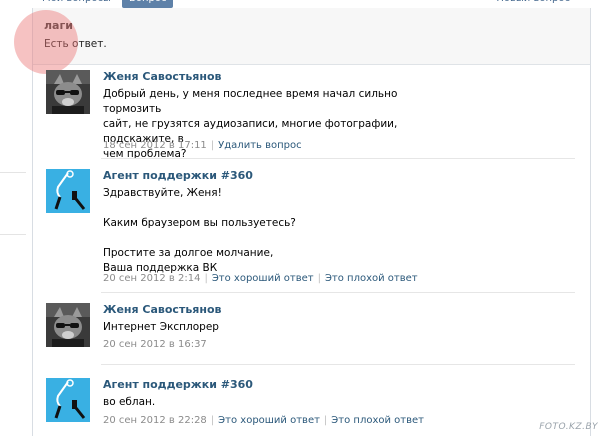 The image size is (604, 436). I want to click on post-date: 20 сен 2012 в 16:37, so click(155, 344).